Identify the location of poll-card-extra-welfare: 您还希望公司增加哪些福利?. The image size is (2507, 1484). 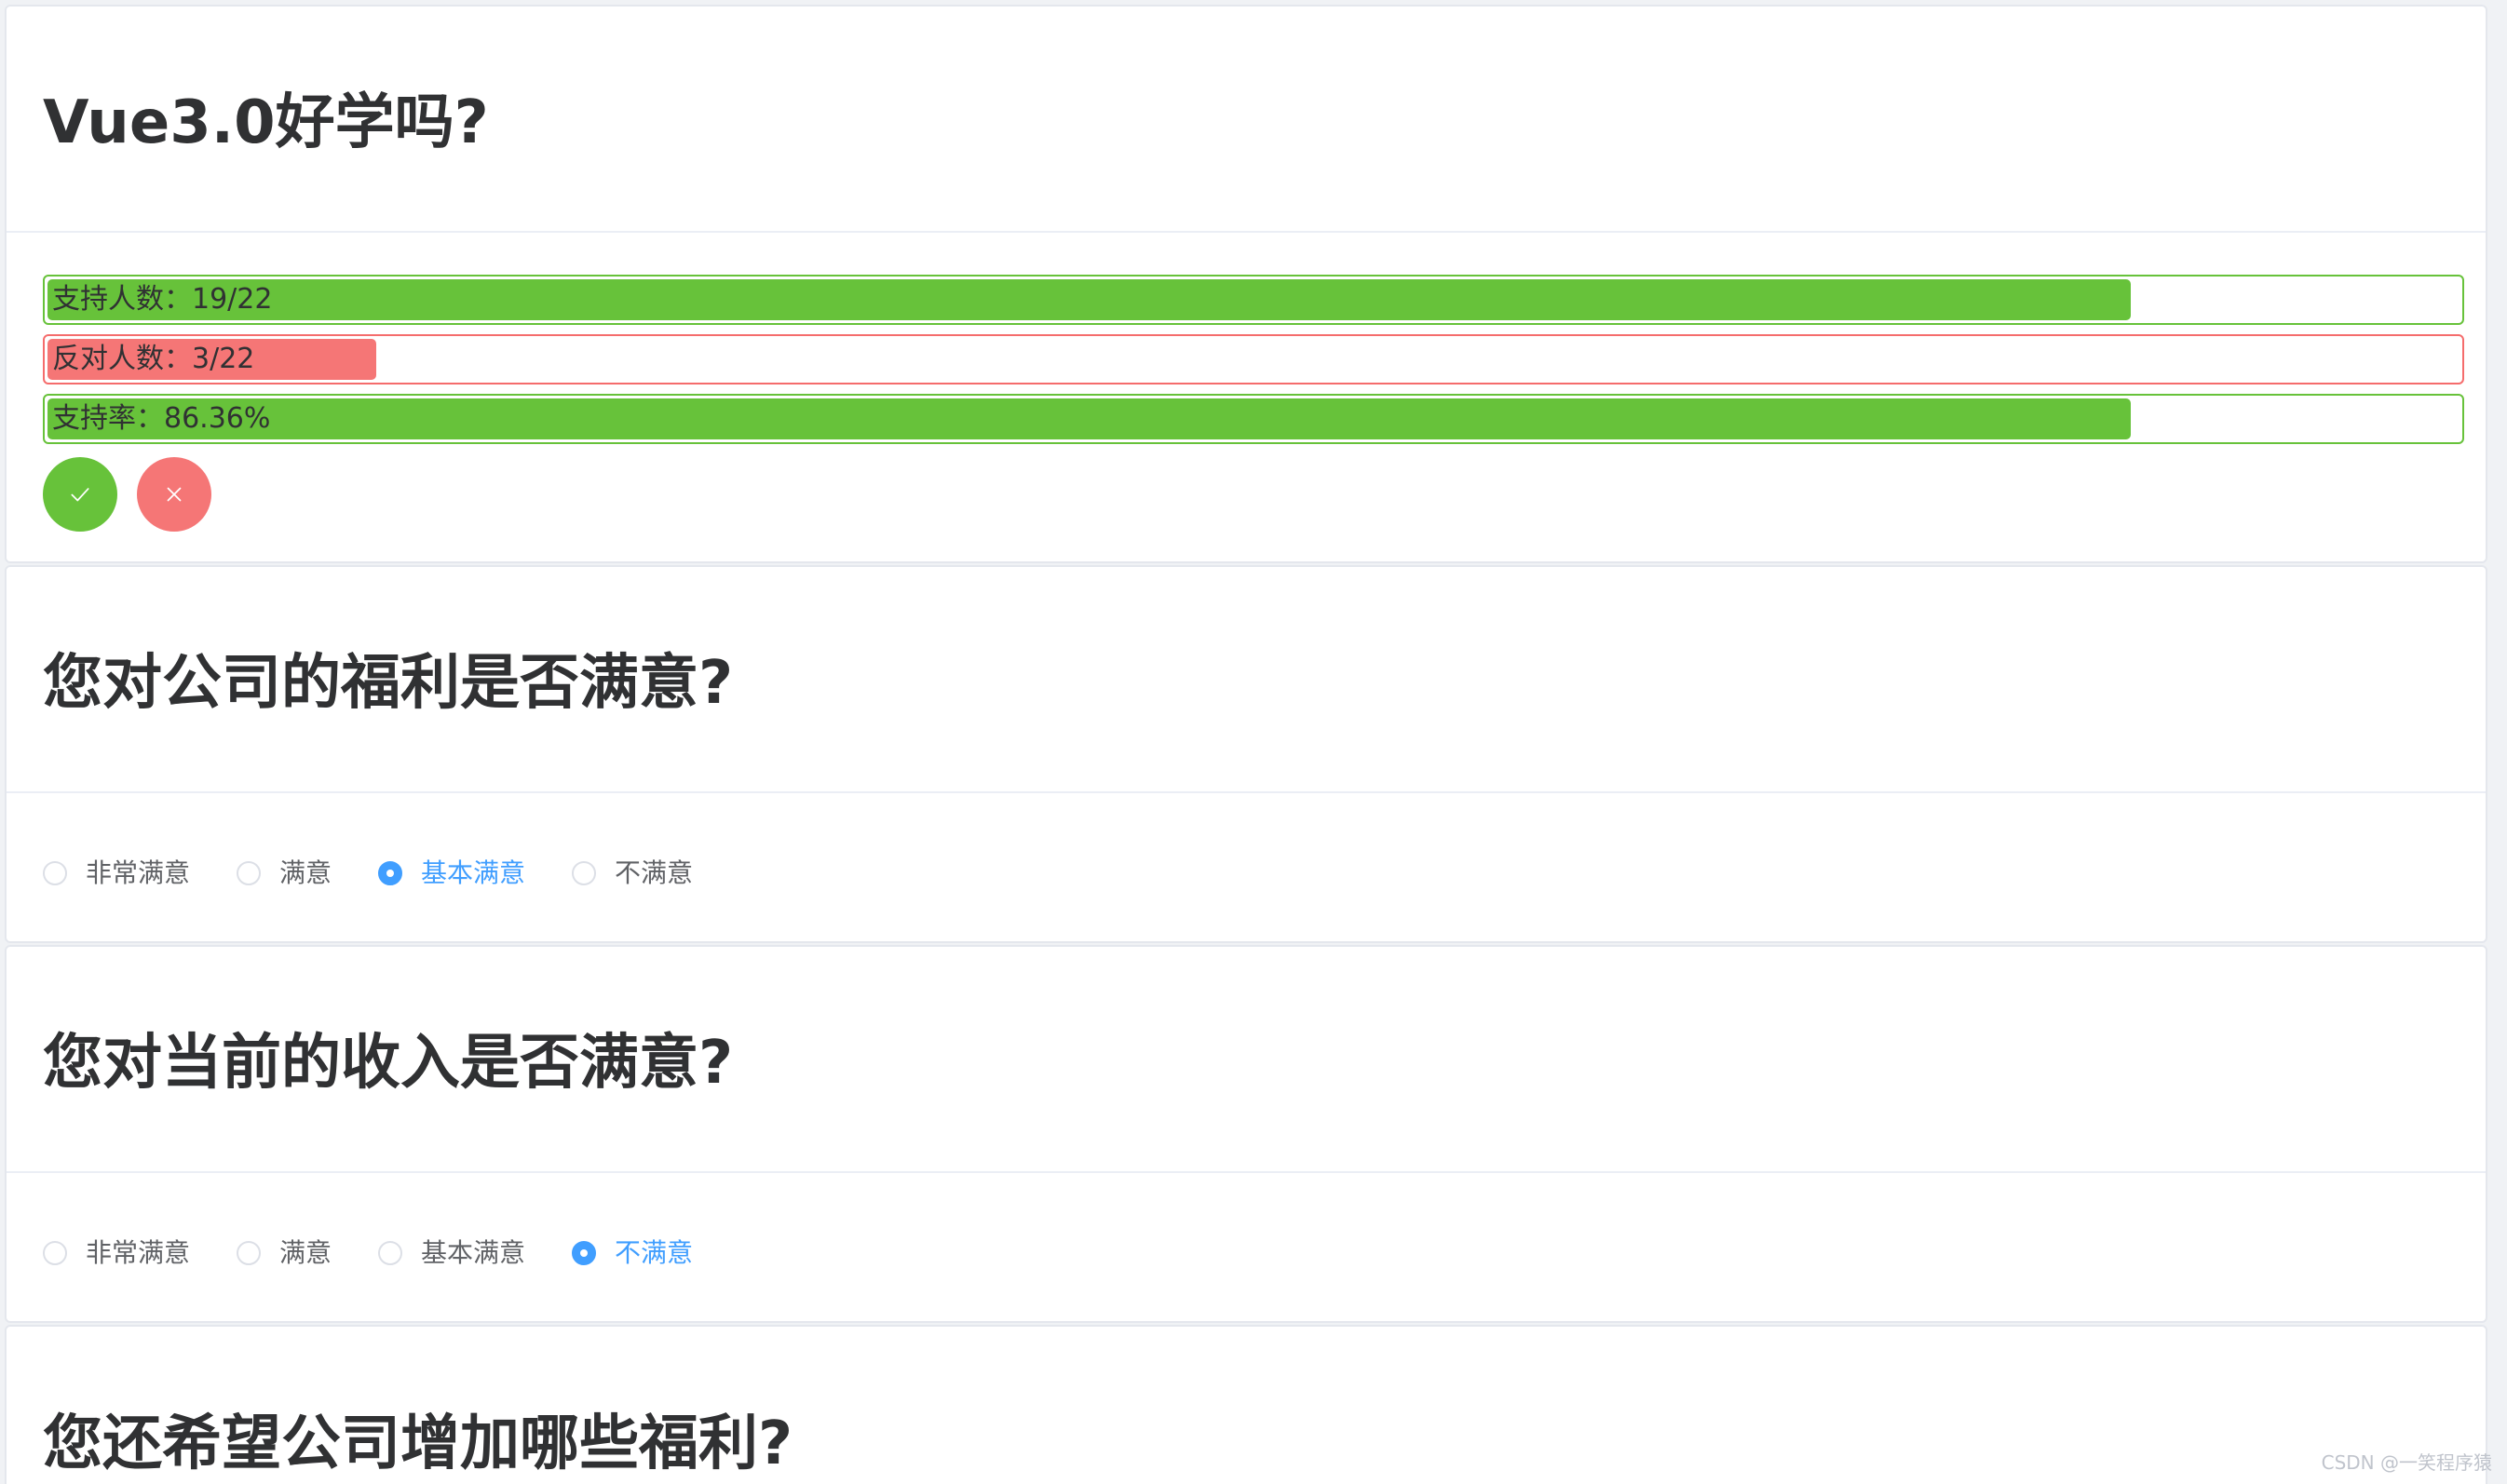
(1246, 1404).